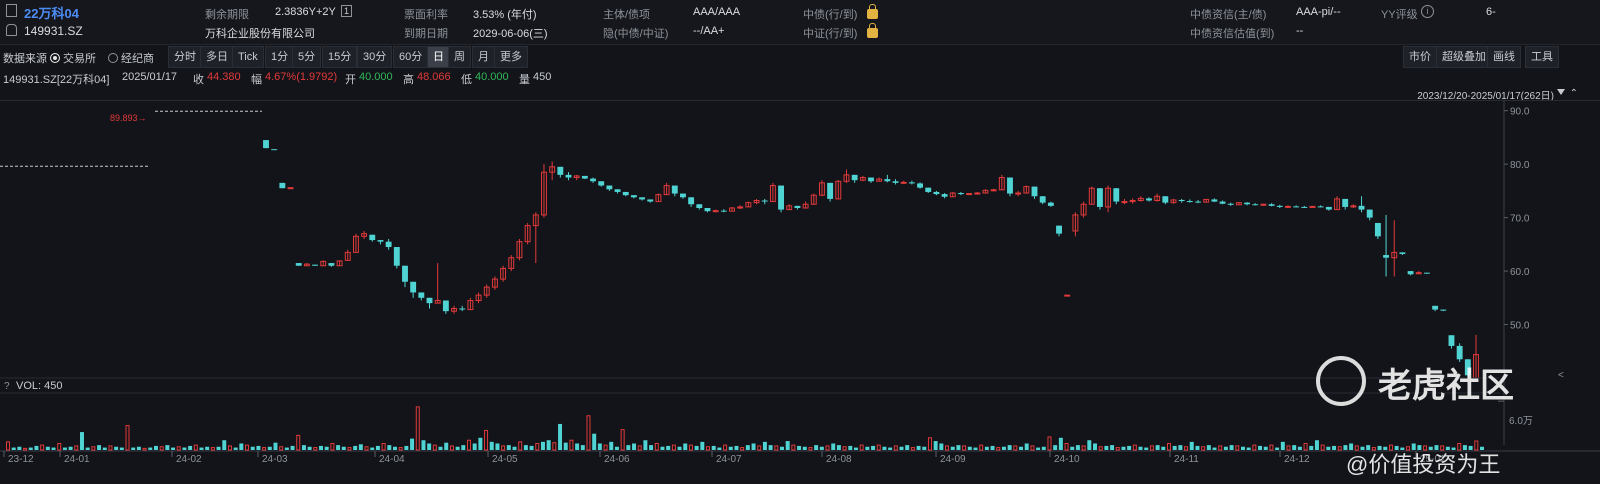 This screenshot has width=1600, height=484. I want to click on radio-broker: 经纪商, so click(131, 58).